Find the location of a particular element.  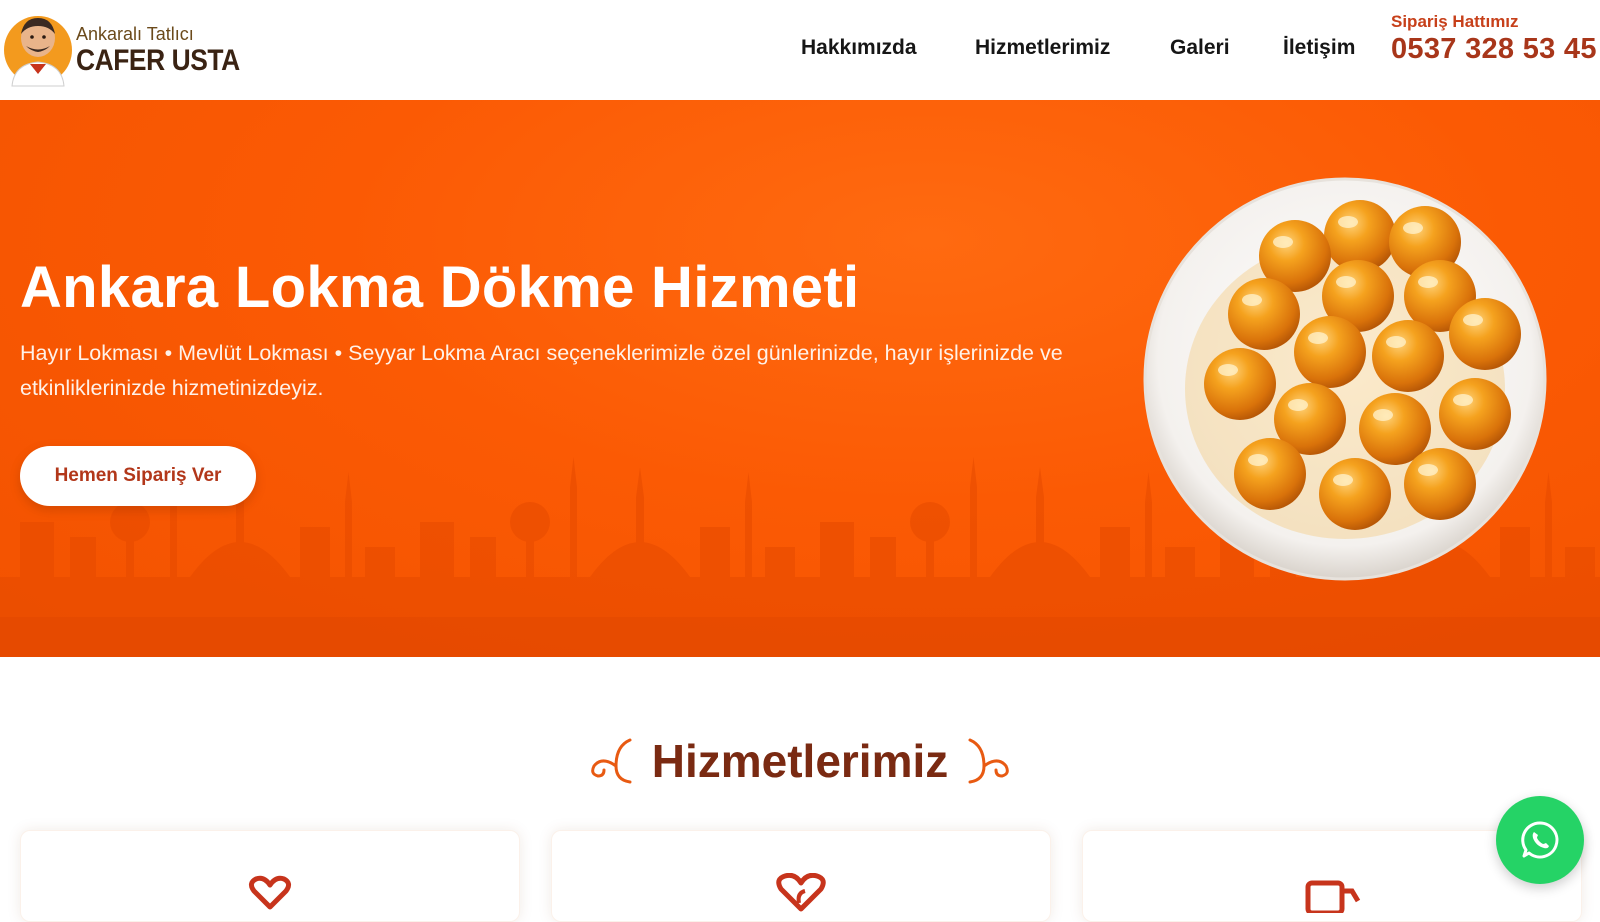

nav-item-gallery: Galeri is located at coordinates (1200, 48).